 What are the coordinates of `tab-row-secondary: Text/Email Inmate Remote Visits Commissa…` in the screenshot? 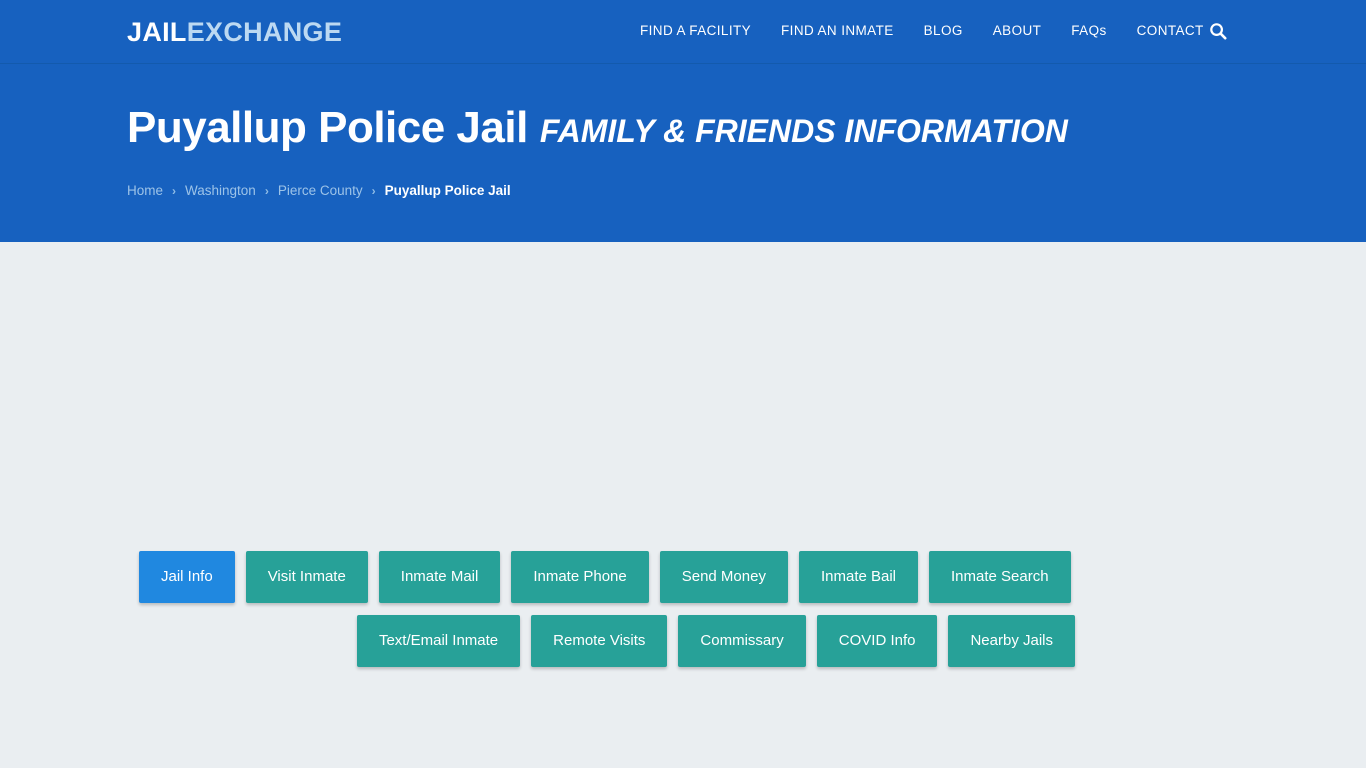 It's located at (683, 641).